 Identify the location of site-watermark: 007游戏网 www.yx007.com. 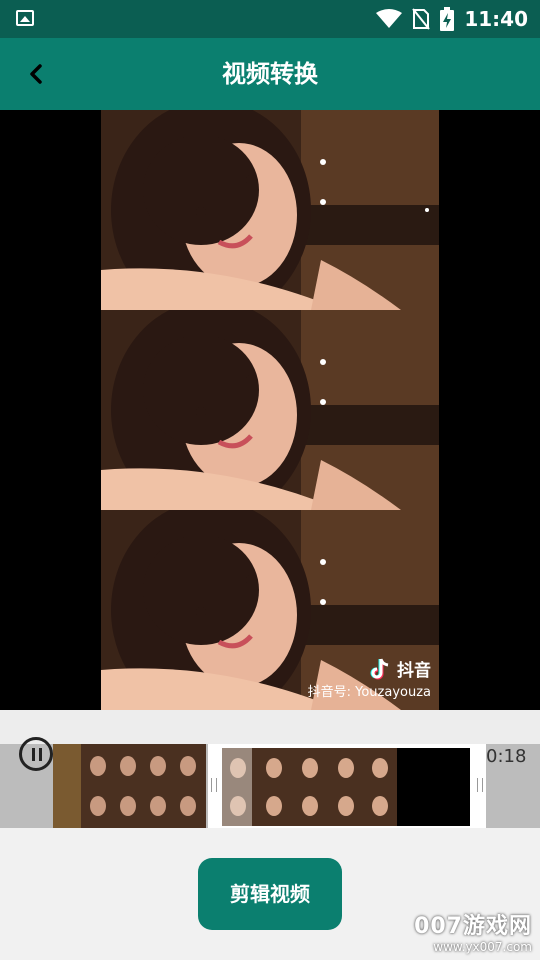
(473, 931).